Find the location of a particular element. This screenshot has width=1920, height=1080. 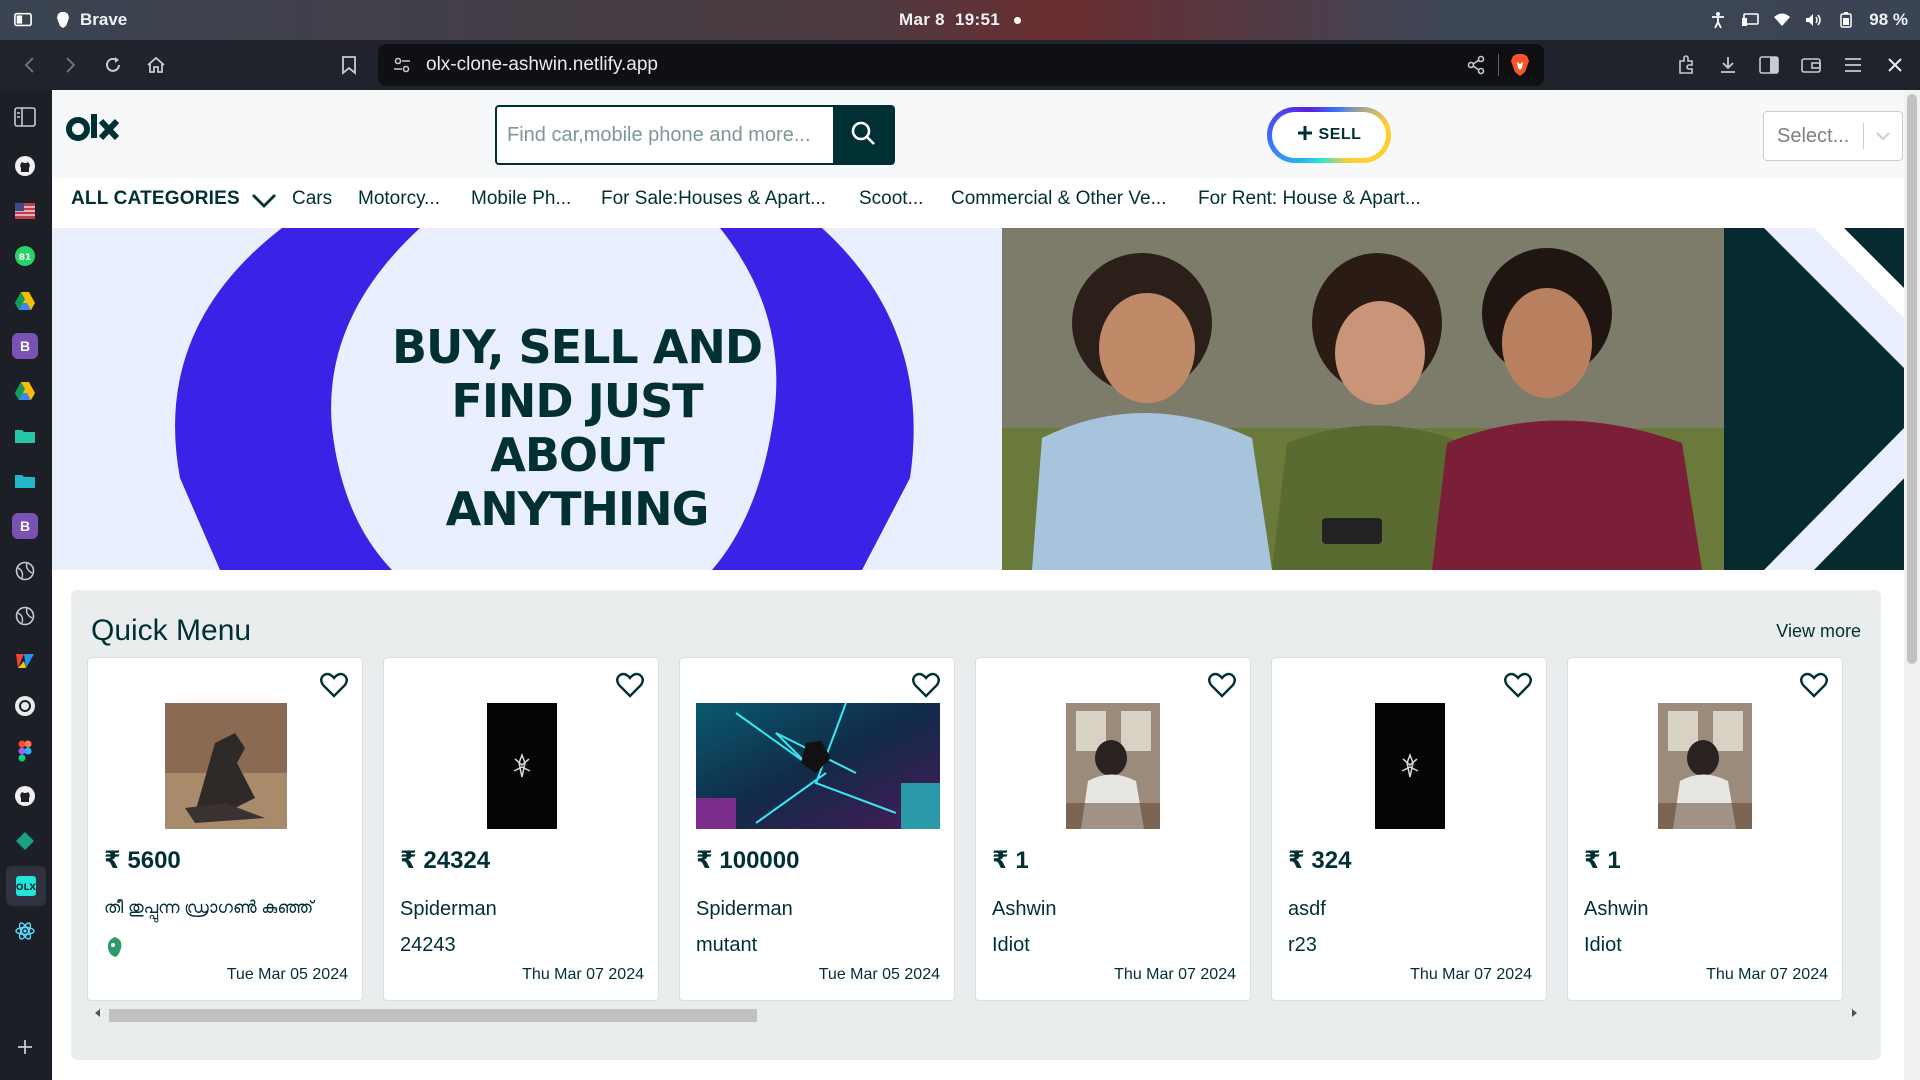

chevron-down-icon is located at coordinates (1883, 136).